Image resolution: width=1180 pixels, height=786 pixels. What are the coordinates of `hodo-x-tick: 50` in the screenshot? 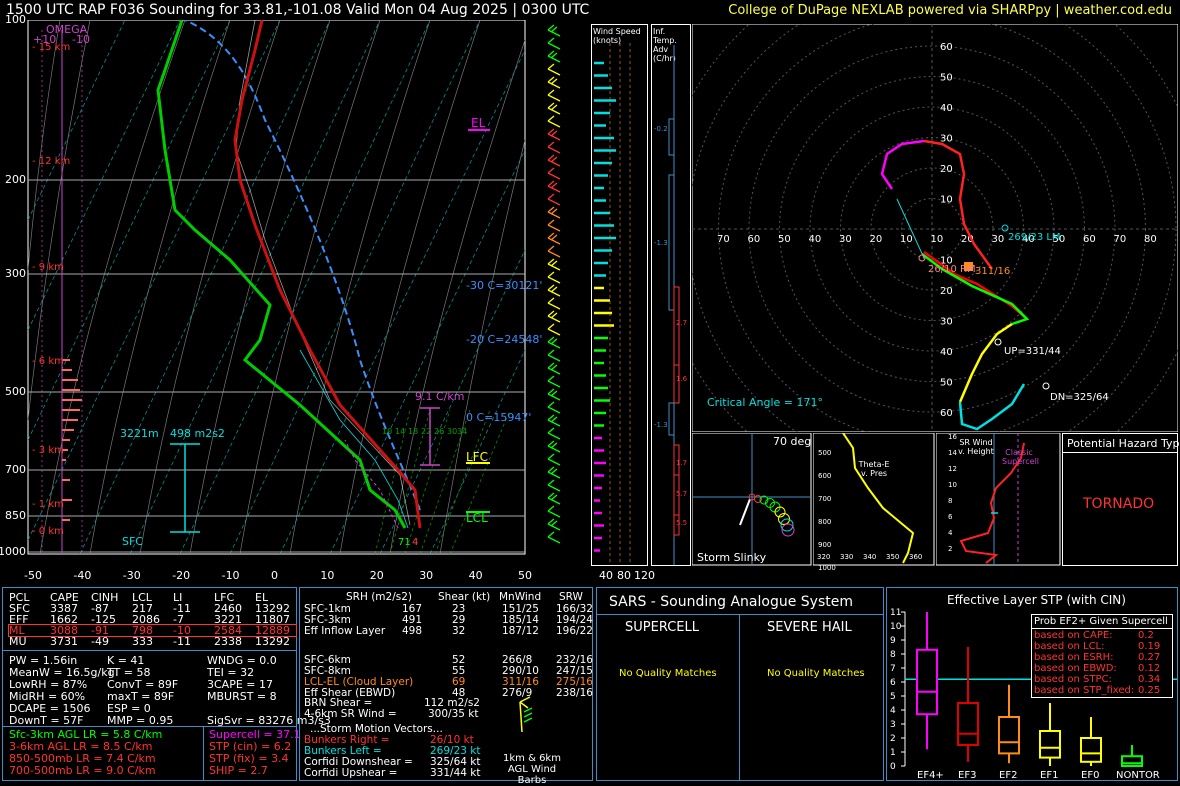 It's located at (784, 239).